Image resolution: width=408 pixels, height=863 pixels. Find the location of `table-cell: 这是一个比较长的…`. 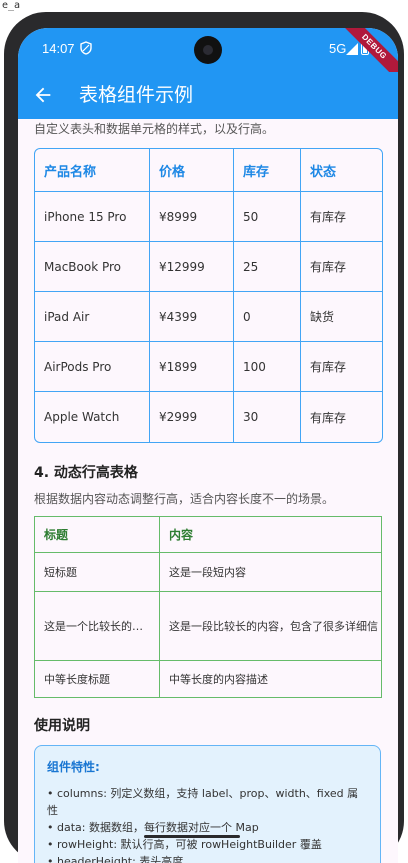

table-cell: 这是一个比较长的… is located at coordinates (97, 626).